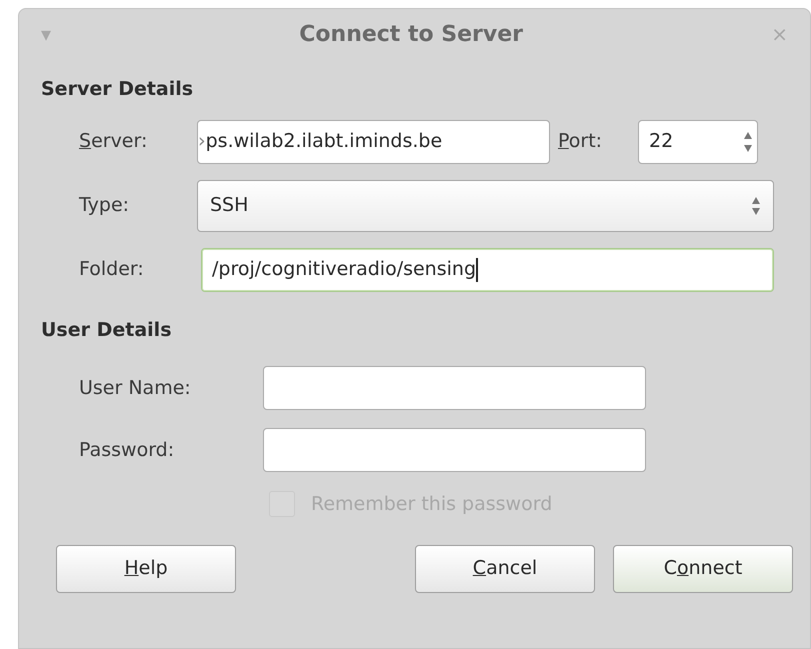 The width and height of the screenshot is (811, 649). I want to click on folder-field: /proj/cognitiveradio/sensing, so click(487, 270).